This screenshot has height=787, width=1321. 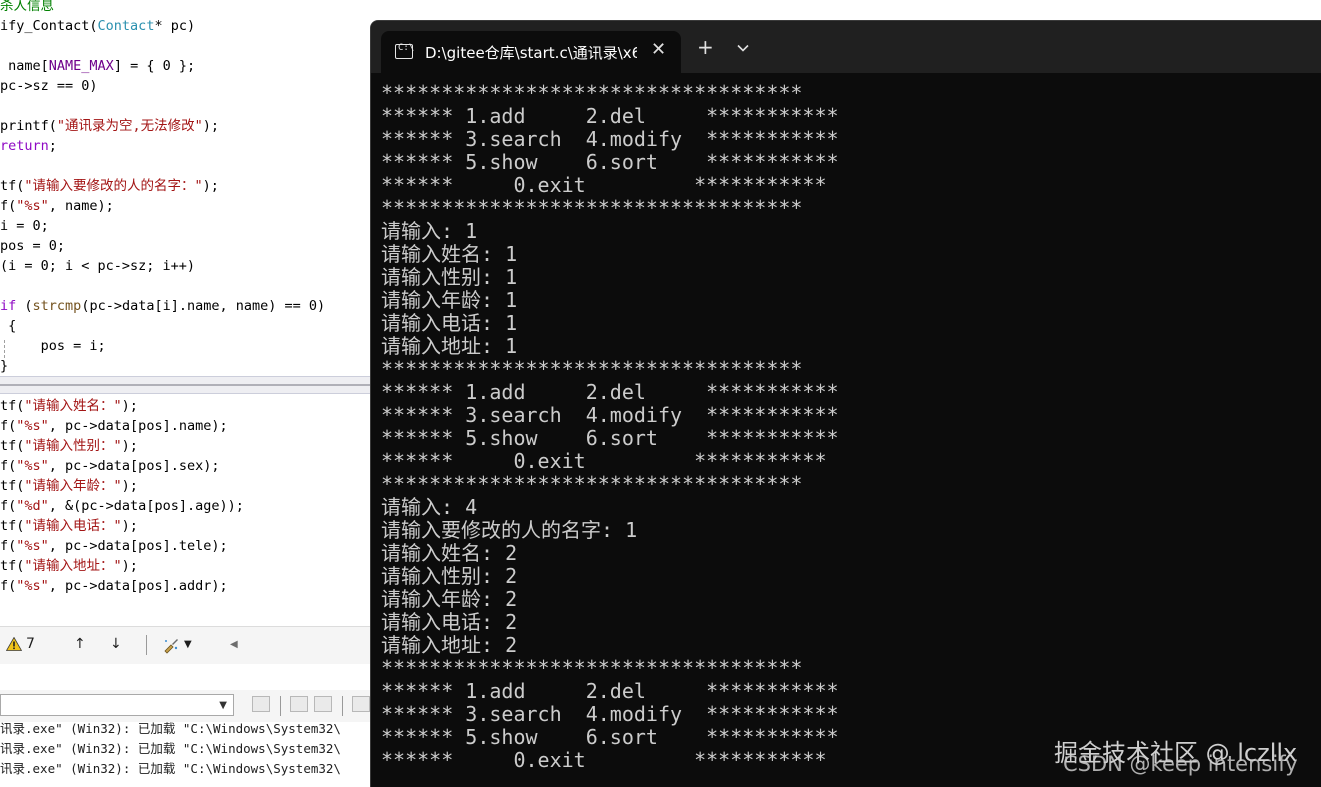 I want to click on console-icon: C:\, so click(x=405, y=51).